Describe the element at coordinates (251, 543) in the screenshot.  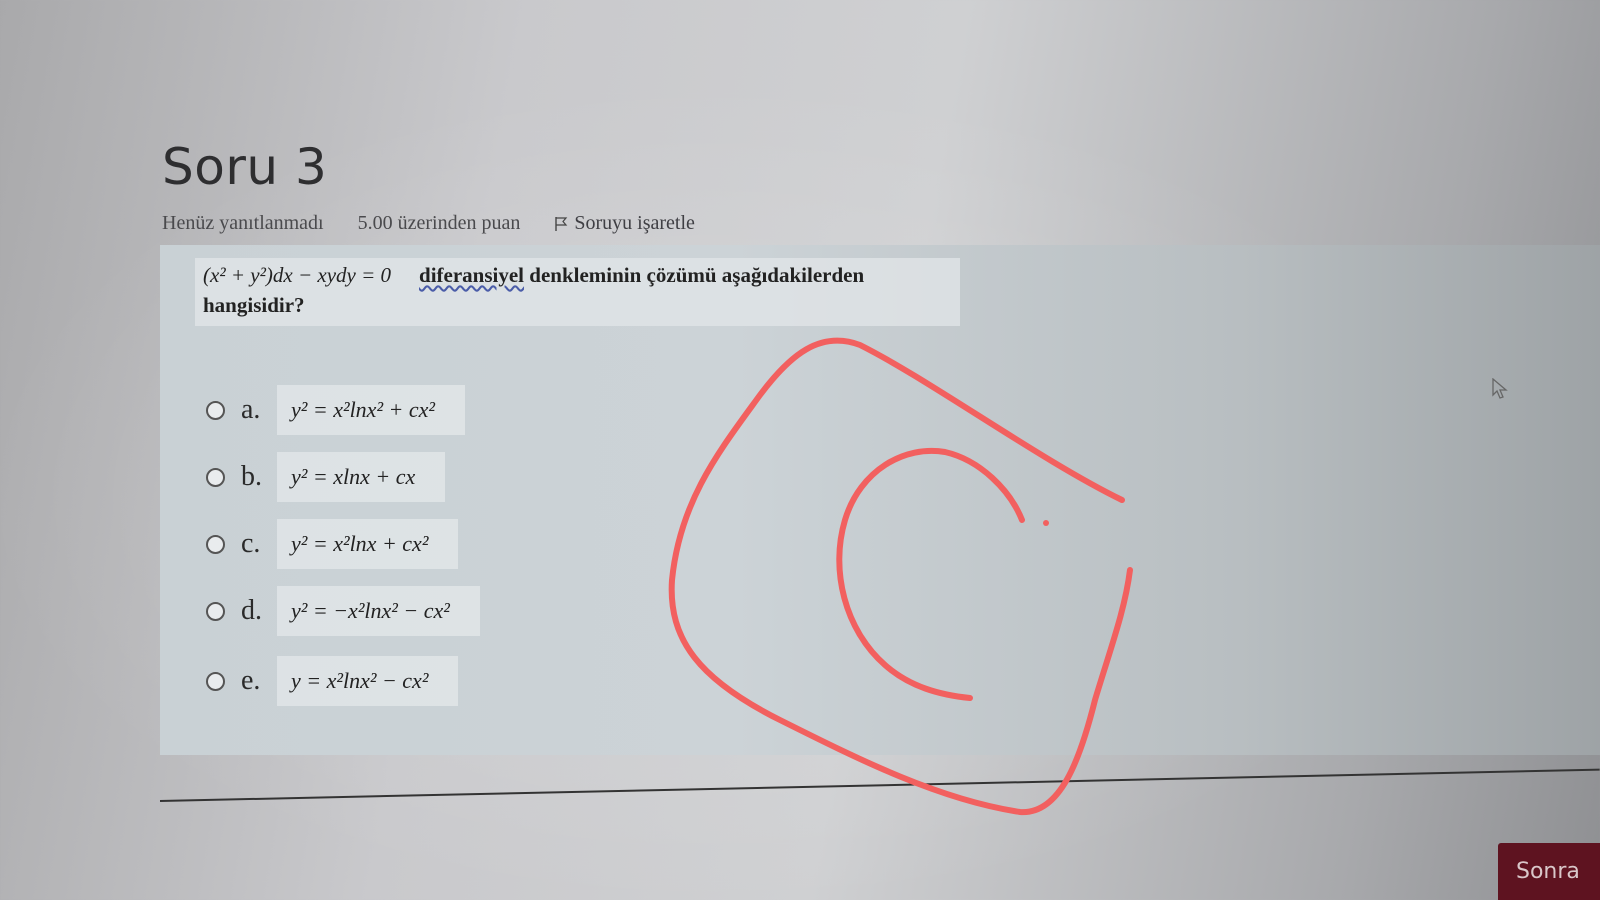
I see `option-letter: c.` at that location.